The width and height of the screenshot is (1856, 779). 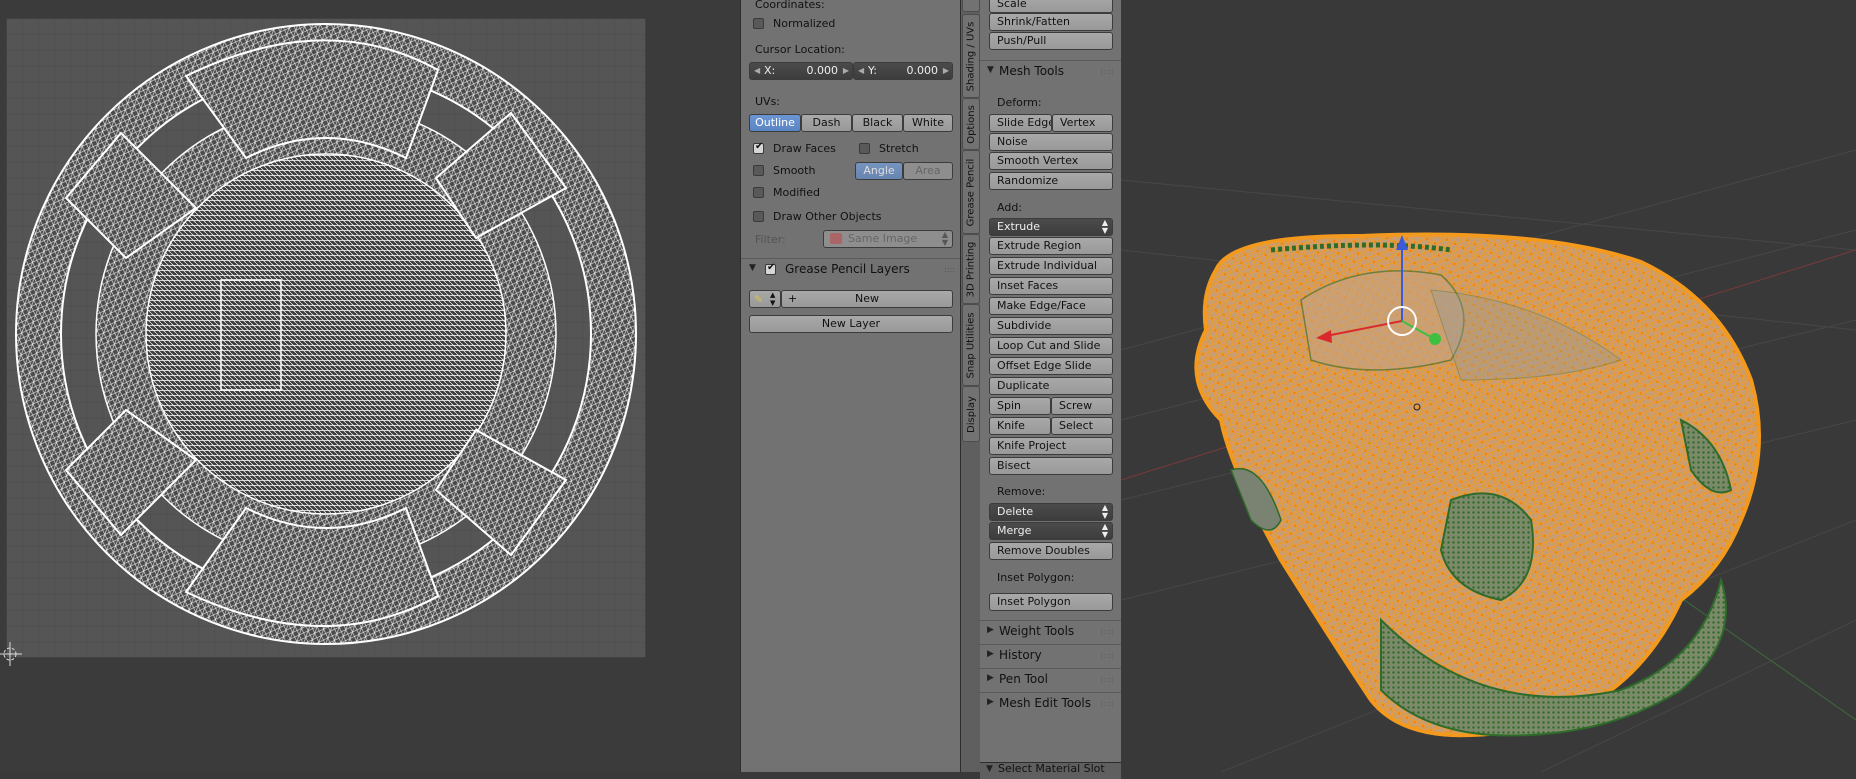 I want to click on tab-options: Options, so click(x=971, y=124).